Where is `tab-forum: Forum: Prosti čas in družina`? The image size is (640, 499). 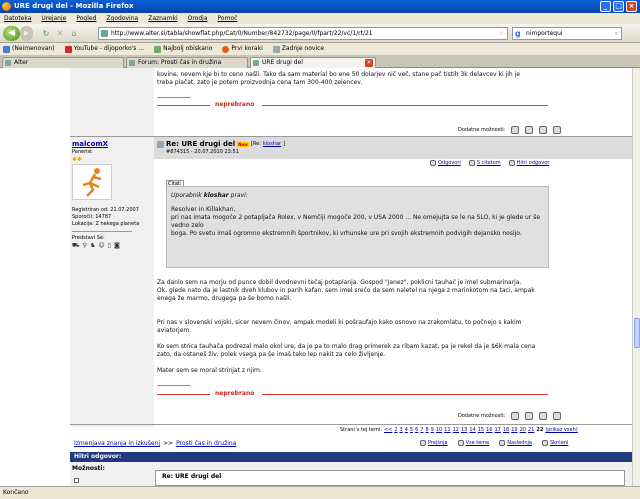
tab-forum: Forum: Prosti čas in družina is located at coordinates (187, 62).